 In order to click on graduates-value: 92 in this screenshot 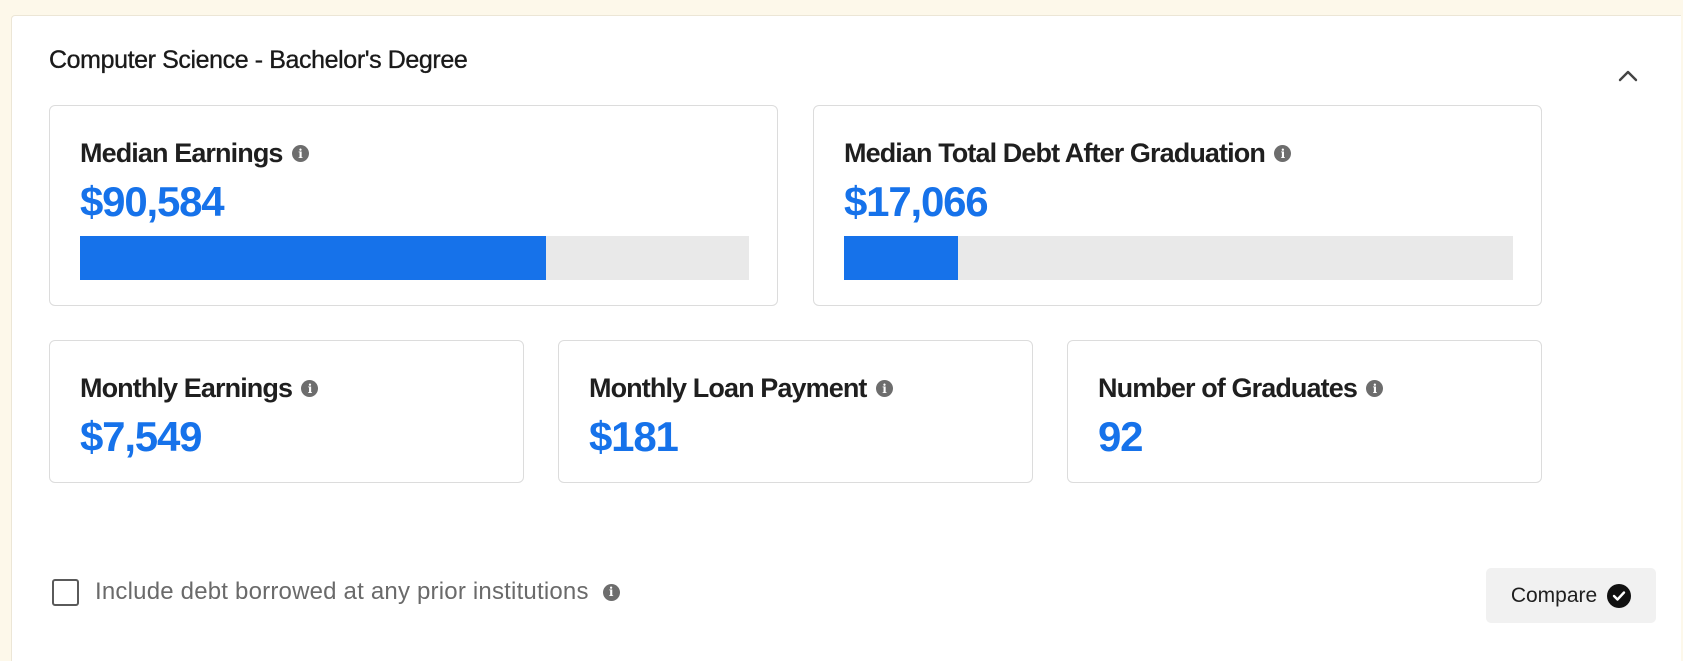, I will do `click(1121, 436)`.